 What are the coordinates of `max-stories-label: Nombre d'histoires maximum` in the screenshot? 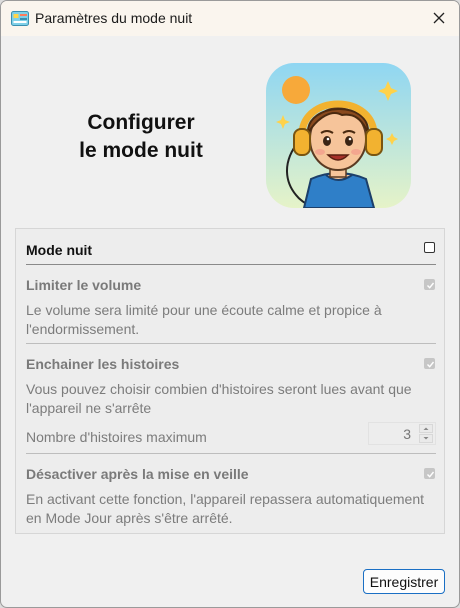 It's located at (116, 437).